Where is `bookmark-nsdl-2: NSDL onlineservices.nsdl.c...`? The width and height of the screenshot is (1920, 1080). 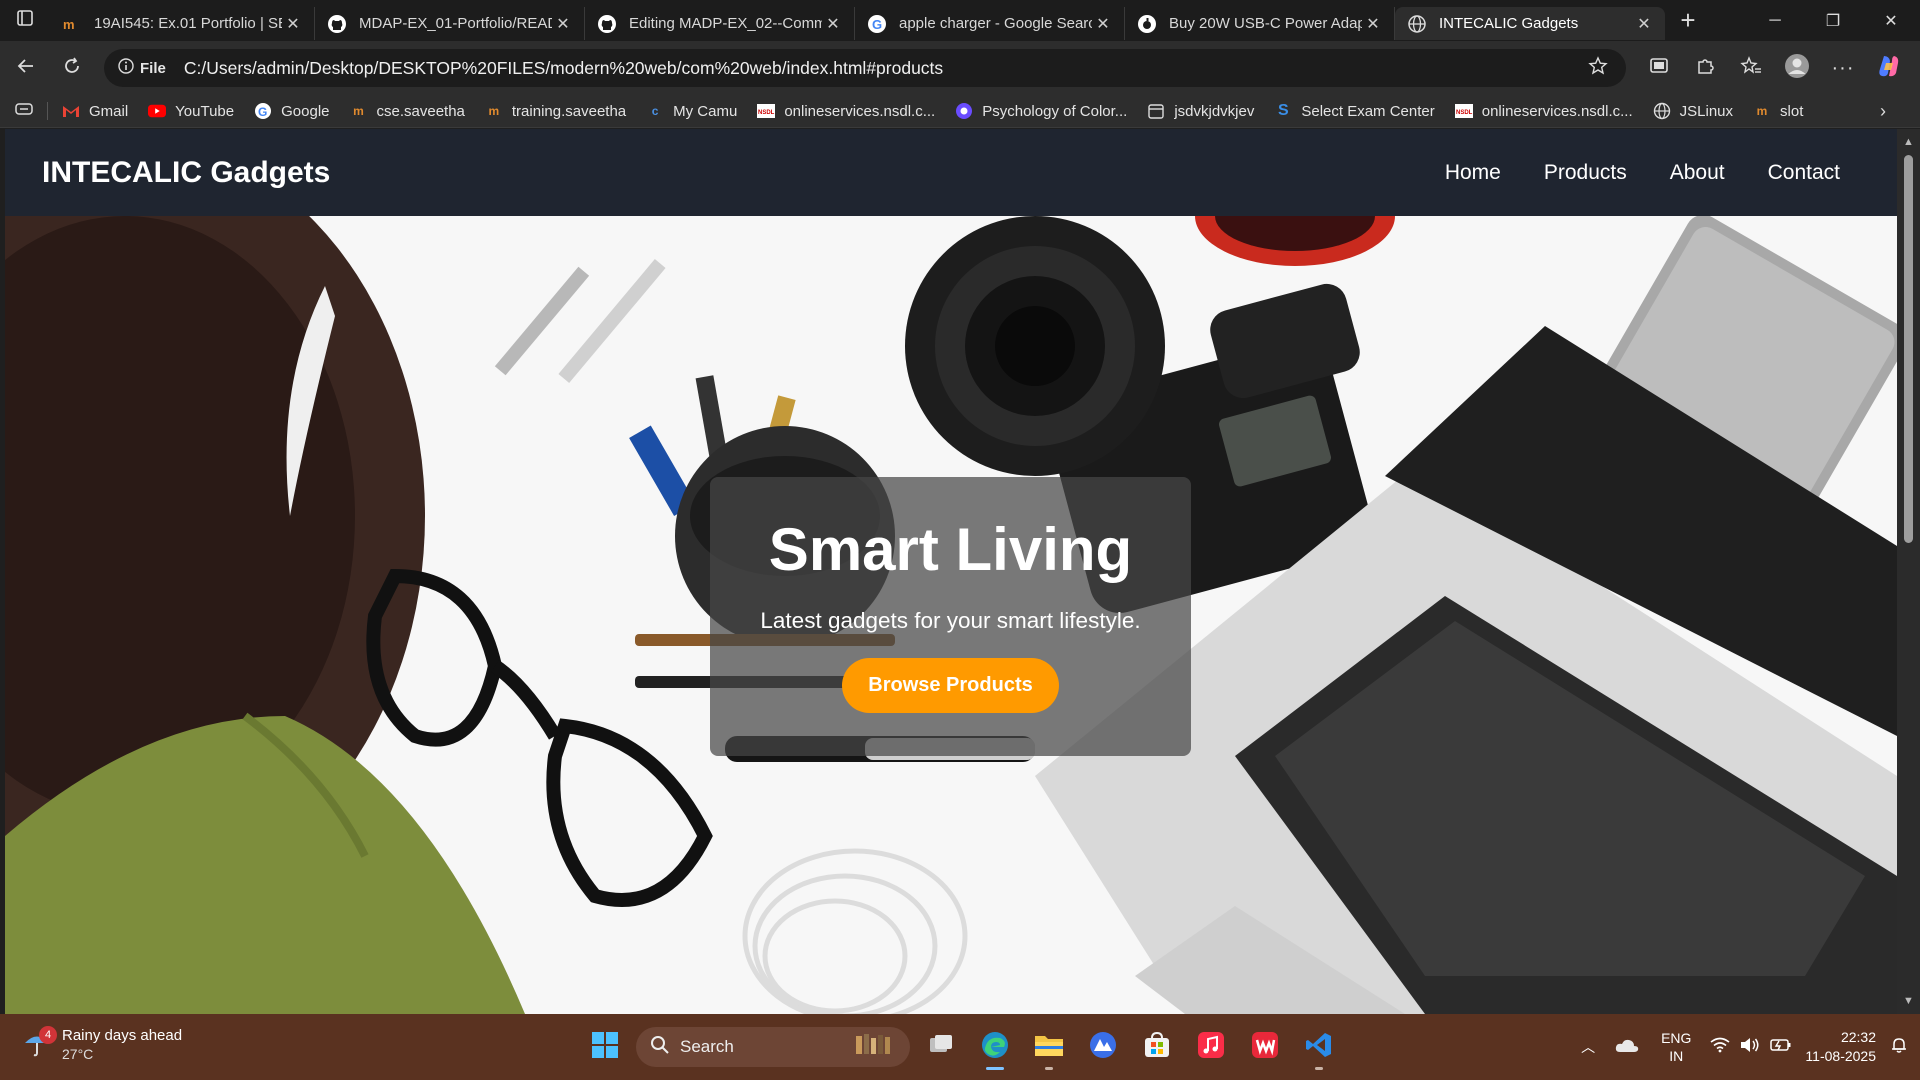 bookmark-nsdl-2: NSDL onlineservices.nsdl.c... is located at coordinates (1544, 111).